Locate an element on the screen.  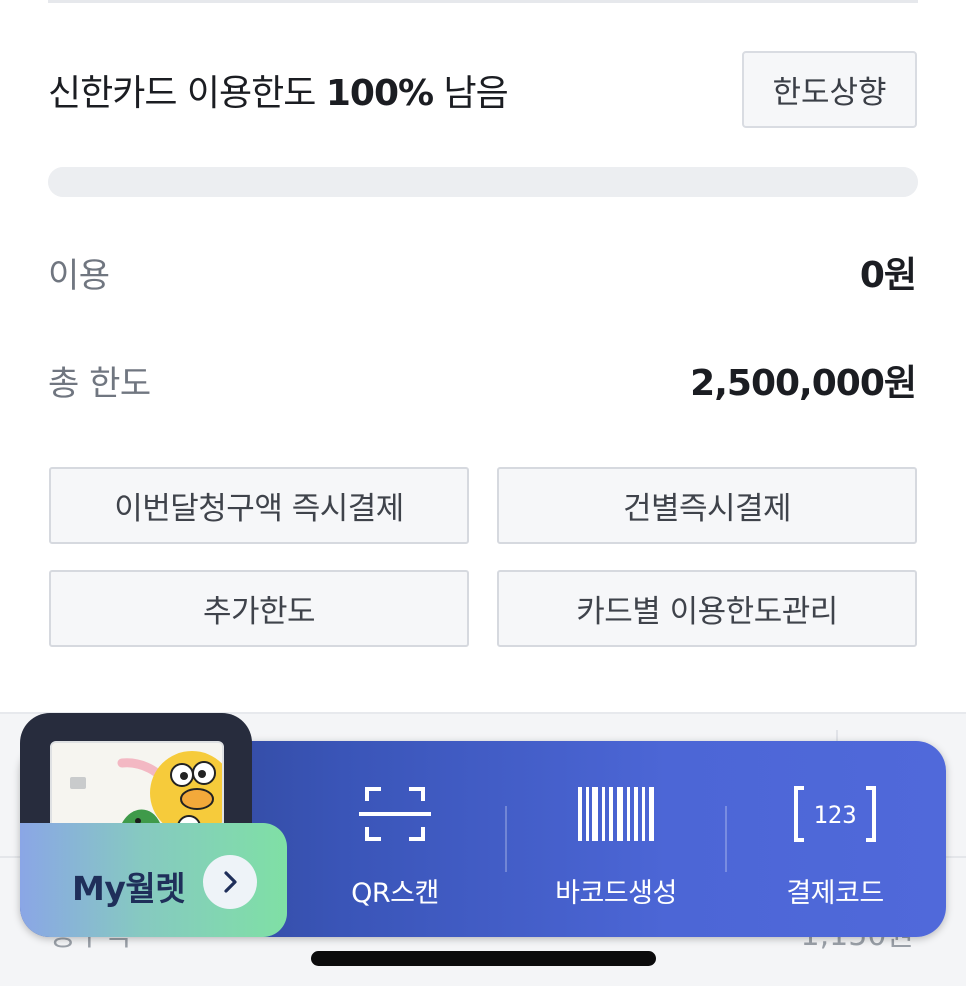
payment-code-label: 결제코드 is located at coordinates (835, 893).